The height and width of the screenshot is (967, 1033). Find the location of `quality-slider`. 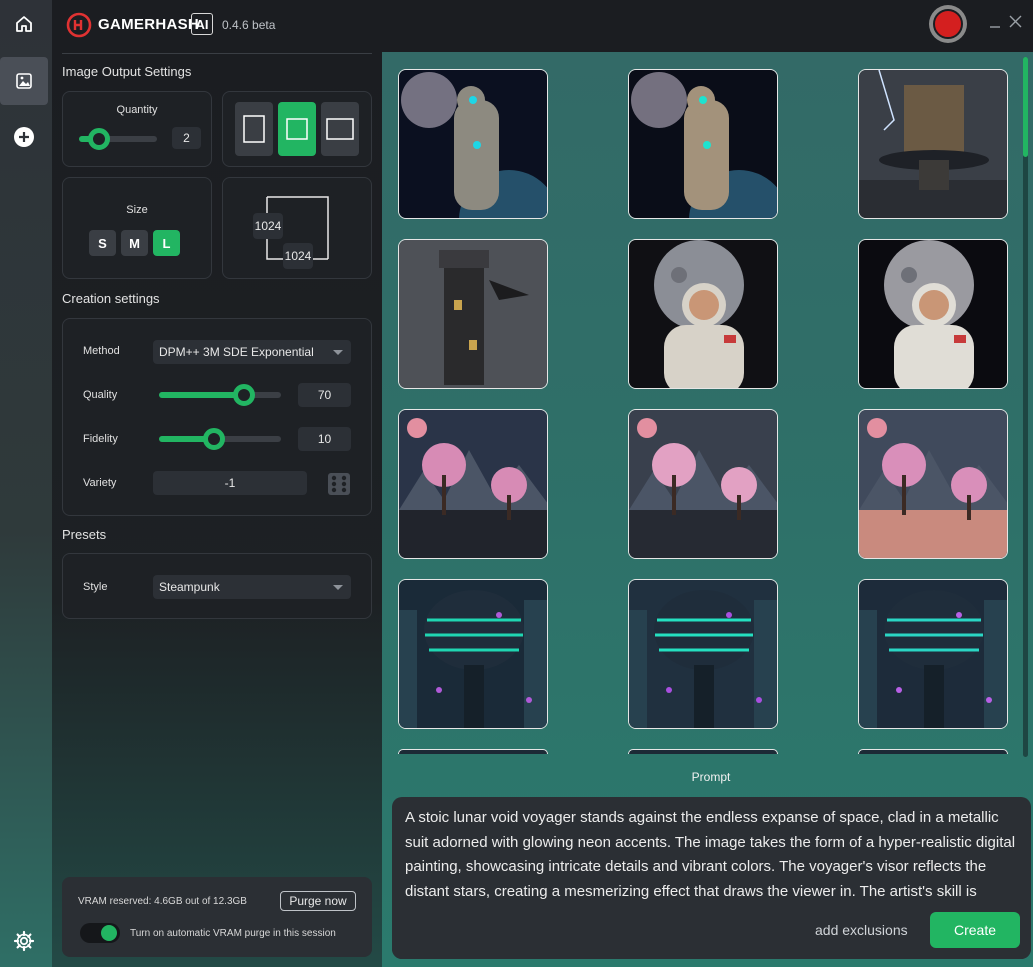

quality-slider is located at coordinates (220, 395).